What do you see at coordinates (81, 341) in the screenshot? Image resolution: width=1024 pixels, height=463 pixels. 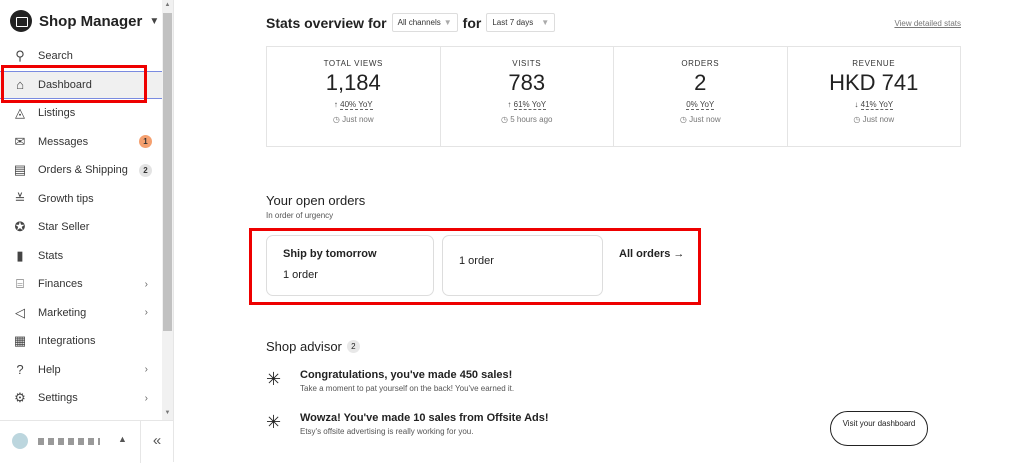 I see `sidebar-item-integrations: ▦ Integrations` at bounding box center [81, 341].